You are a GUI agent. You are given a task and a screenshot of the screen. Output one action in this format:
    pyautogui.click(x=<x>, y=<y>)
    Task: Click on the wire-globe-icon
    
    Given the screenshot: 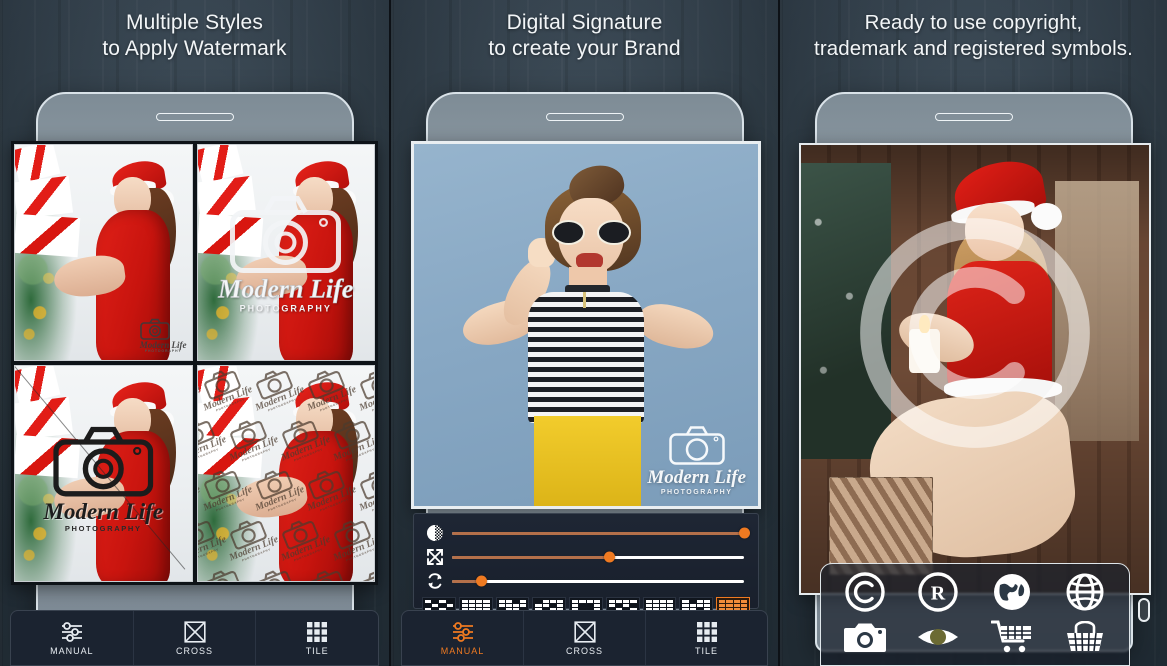 What is the action you would take?
    pyautogui.click(x=1085, y=592)
    